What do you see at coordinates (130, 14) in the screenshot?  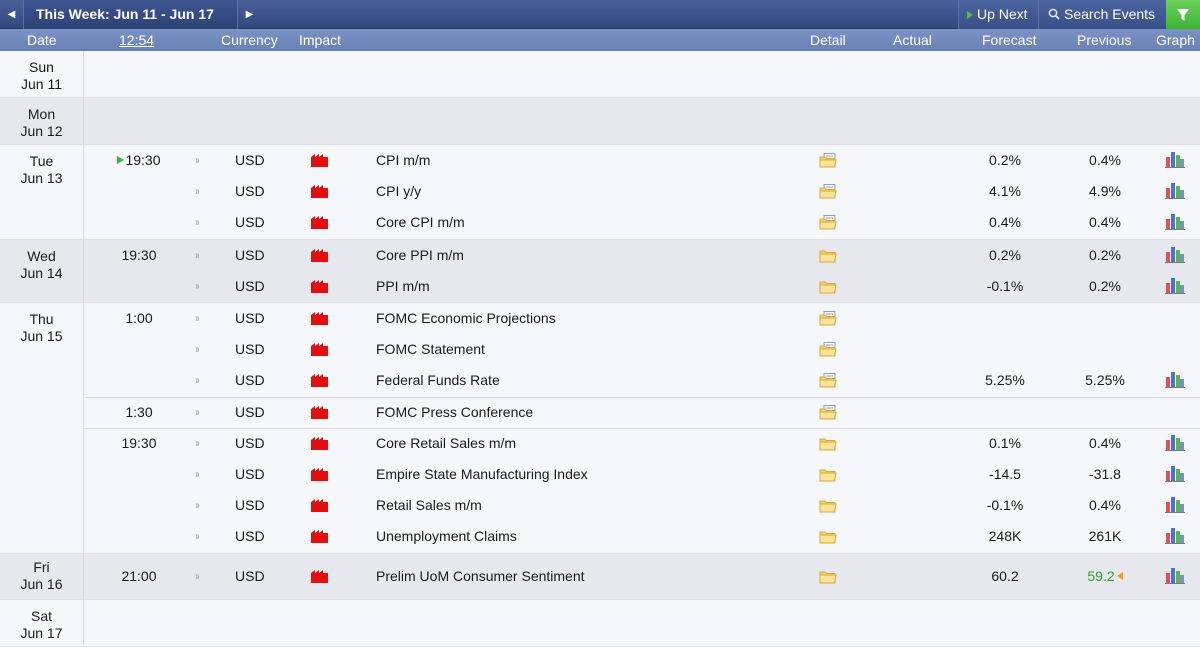 I see `week-title: This Week: Jun 11 - Jun 17` at bounding box center [130, 14].